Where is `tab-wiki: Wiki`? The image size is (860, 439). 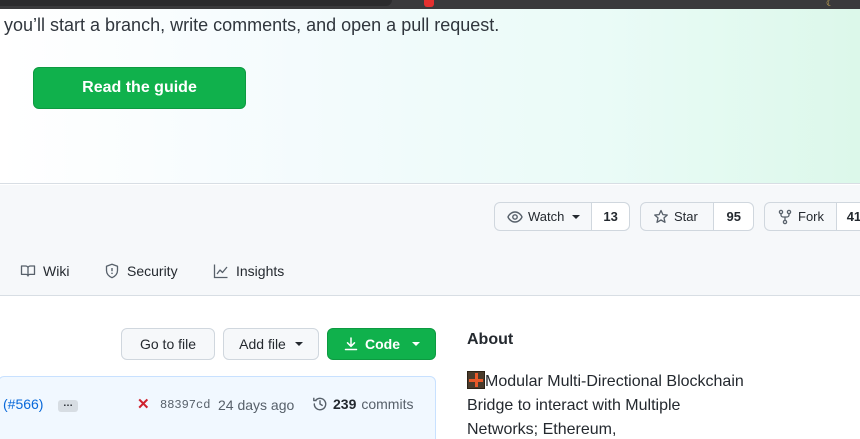
tab-wiki: Wiki is located at coordinates (44, 271).